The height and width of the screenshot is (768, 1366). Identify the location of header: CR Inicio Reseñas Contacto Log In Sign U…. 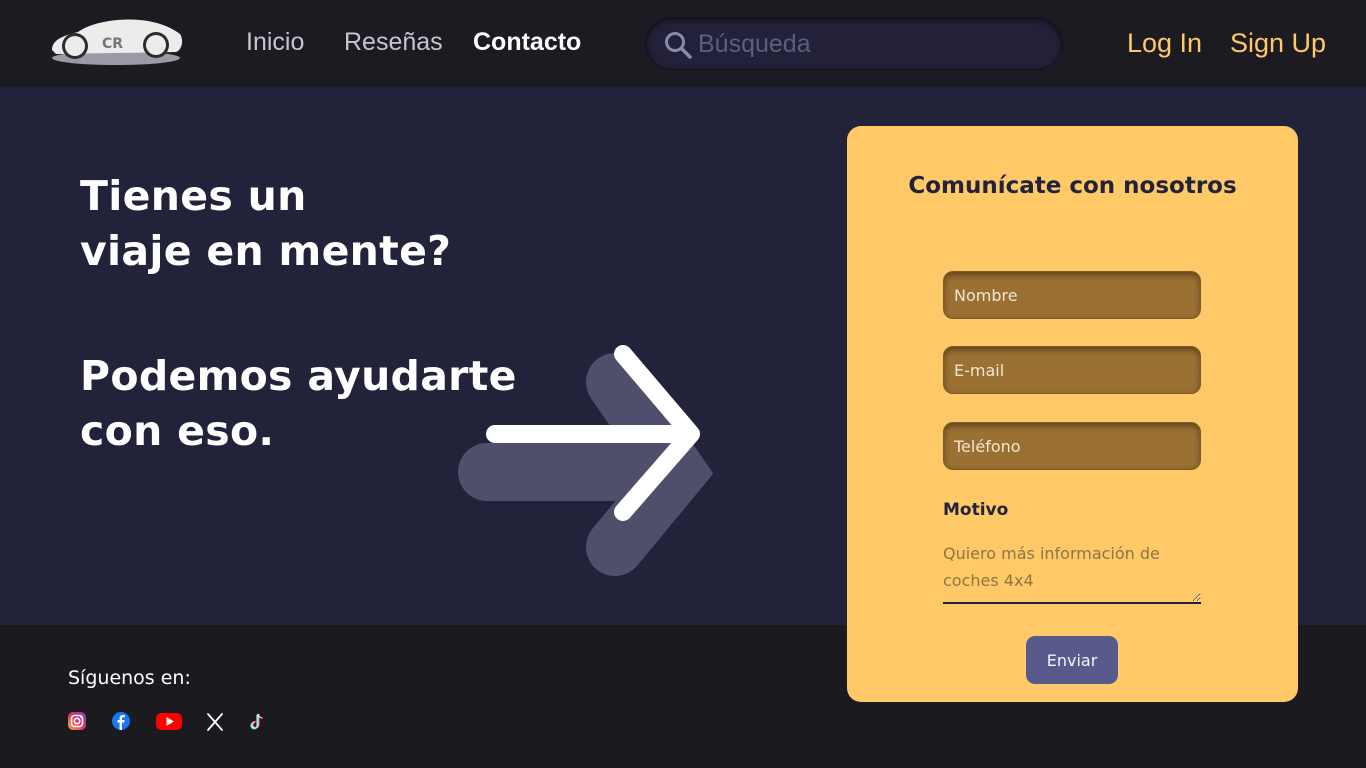
(683, 43).